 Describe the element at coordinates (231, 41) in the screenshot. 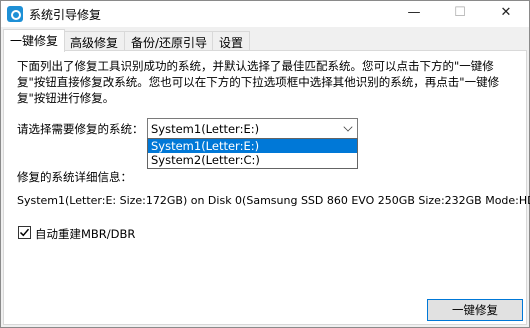

I see `tab-settings: 设置` at that location.